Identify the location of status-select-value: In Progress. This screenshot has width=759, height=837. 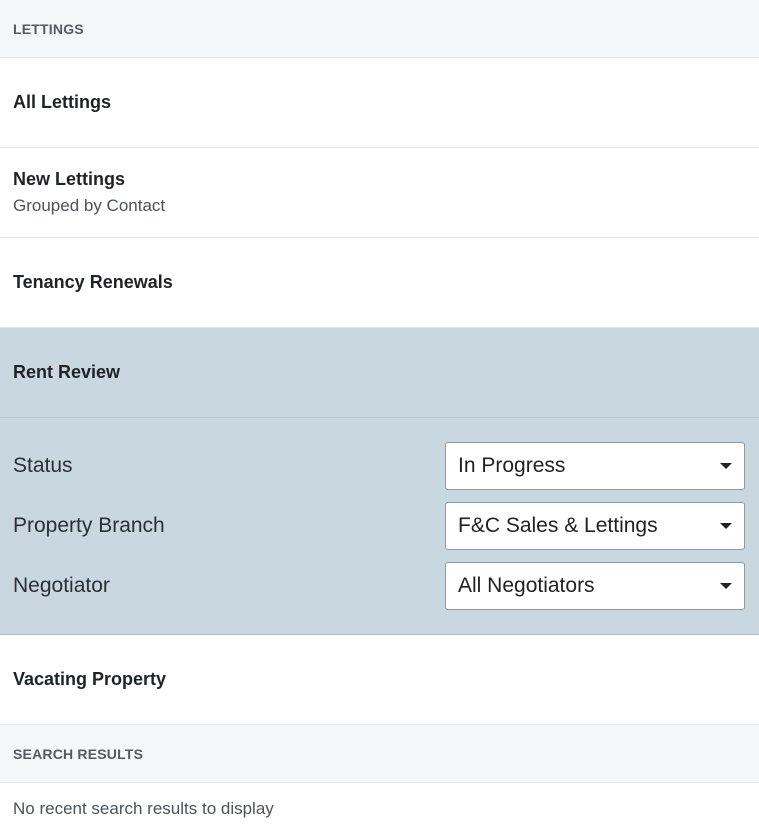
(512, 465).